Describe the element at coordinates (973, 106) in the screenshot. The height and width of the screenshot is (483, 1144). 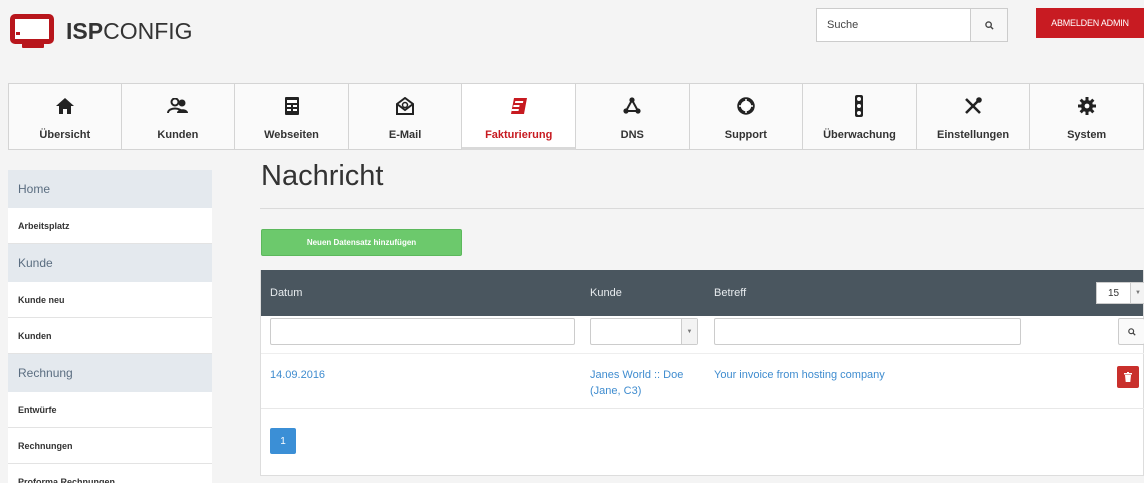
I see `tools-icon` at that location.